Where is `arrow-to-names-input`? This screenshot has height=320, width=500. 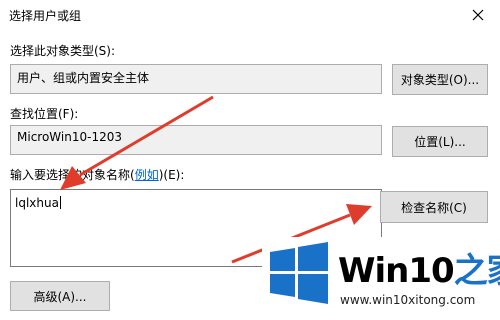
arrow-to-names-input is located at coordinates (137, 142).